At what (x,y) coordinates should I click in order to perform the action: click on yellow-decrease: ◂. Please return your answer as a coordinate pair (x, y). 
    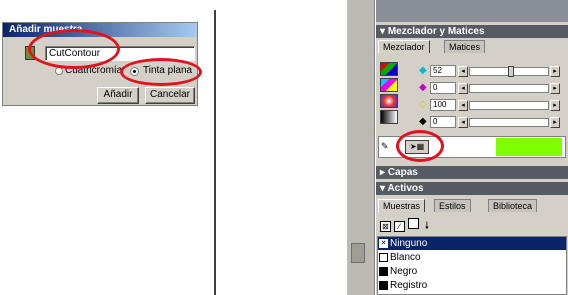
    Looking at the image, I should click on (463, 105).